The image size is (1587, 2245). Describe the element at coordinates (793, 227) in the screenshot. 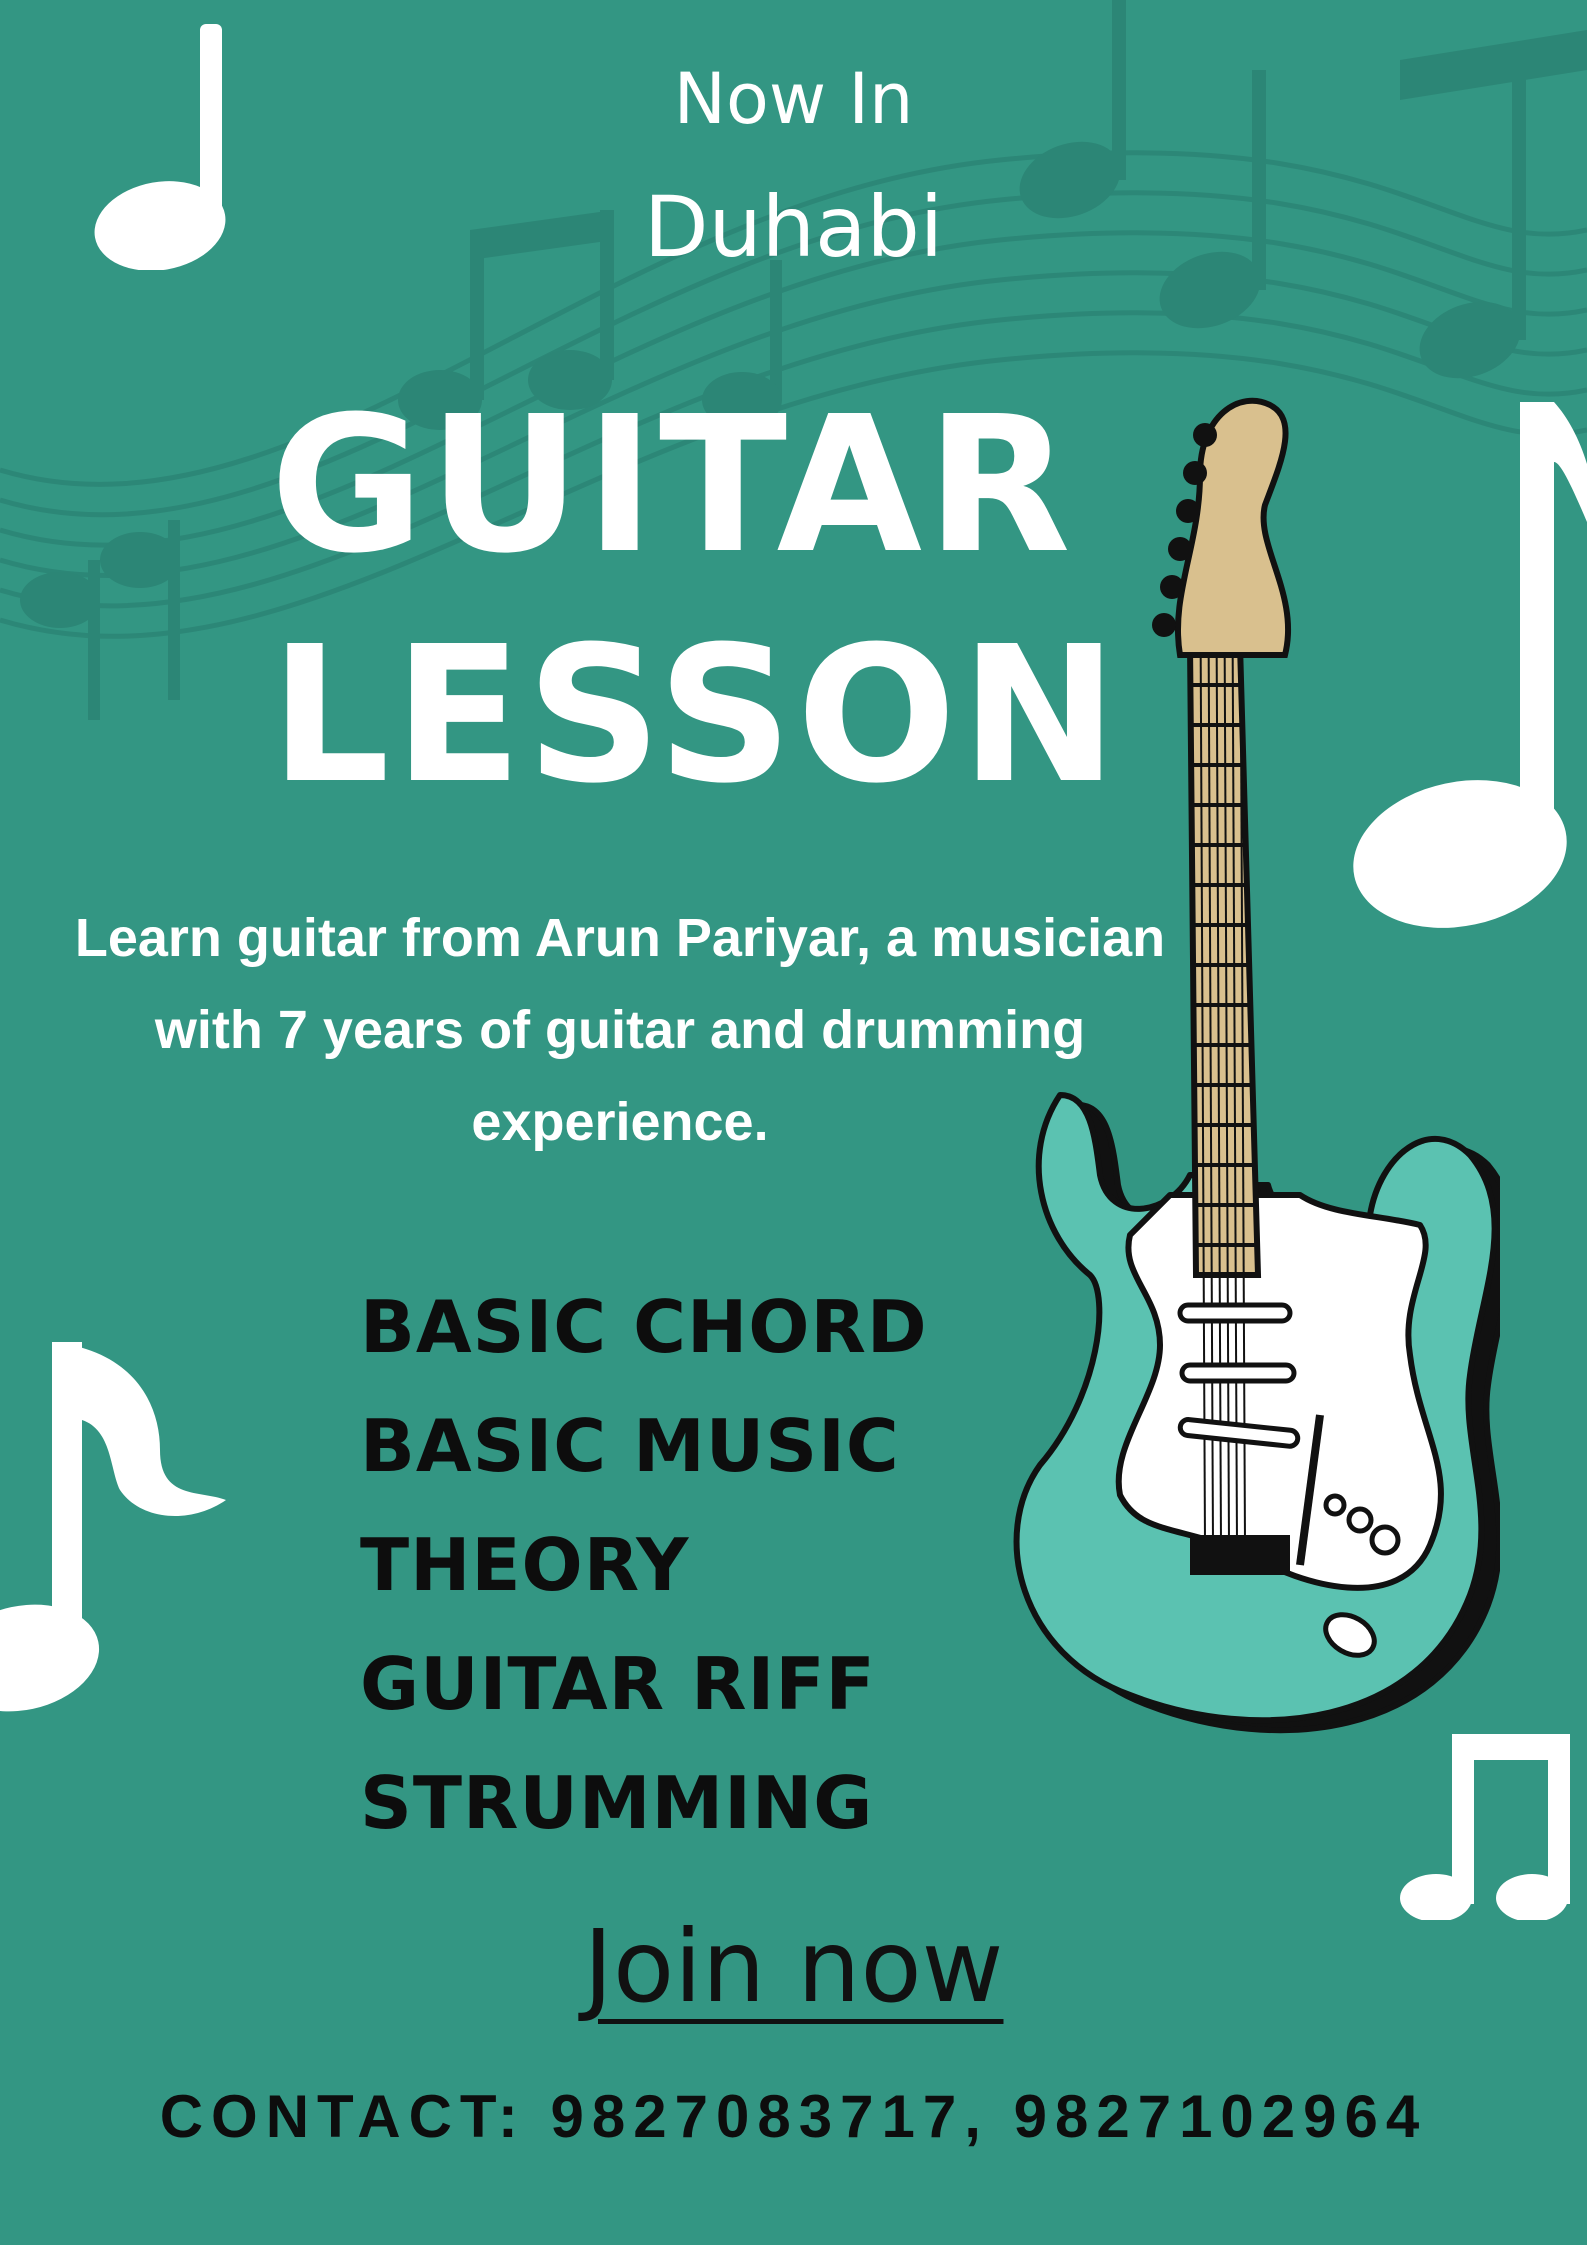

I see `city-name: Duhabi` at that location.